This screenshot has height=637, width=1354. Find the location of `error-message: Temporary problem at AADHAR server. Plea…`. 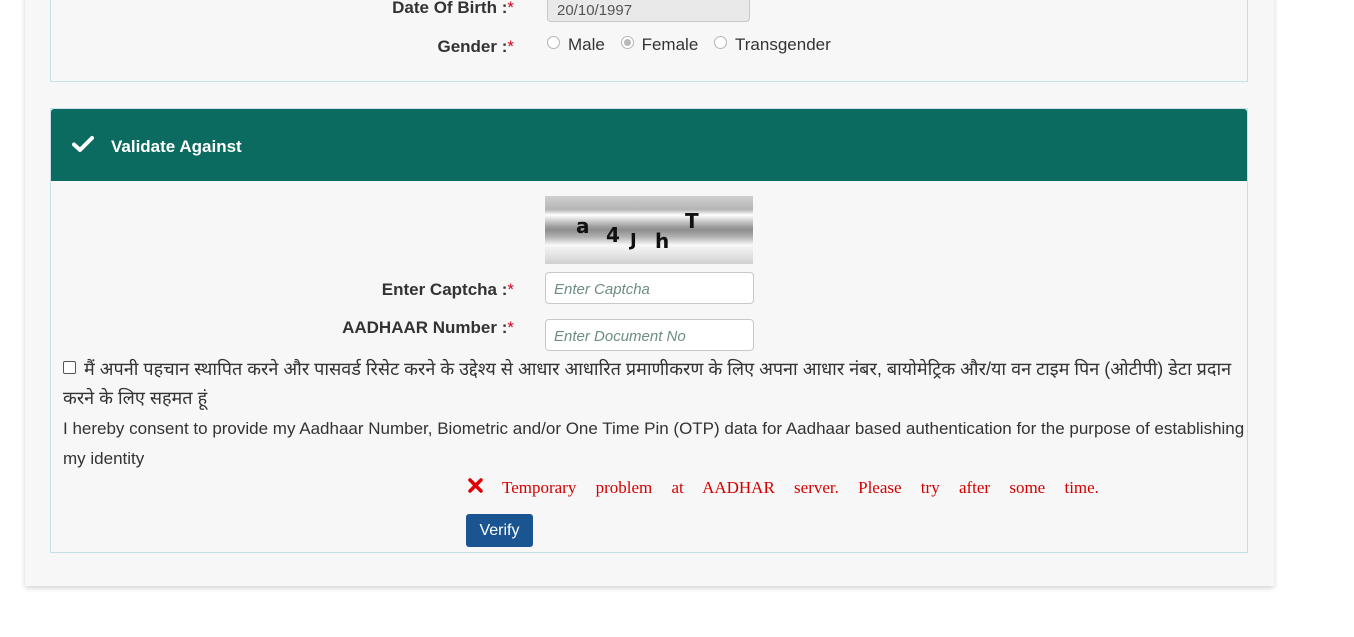

error-message: Temporary problem at AADHAR server. Plea… is located at coordinates (800, 487).